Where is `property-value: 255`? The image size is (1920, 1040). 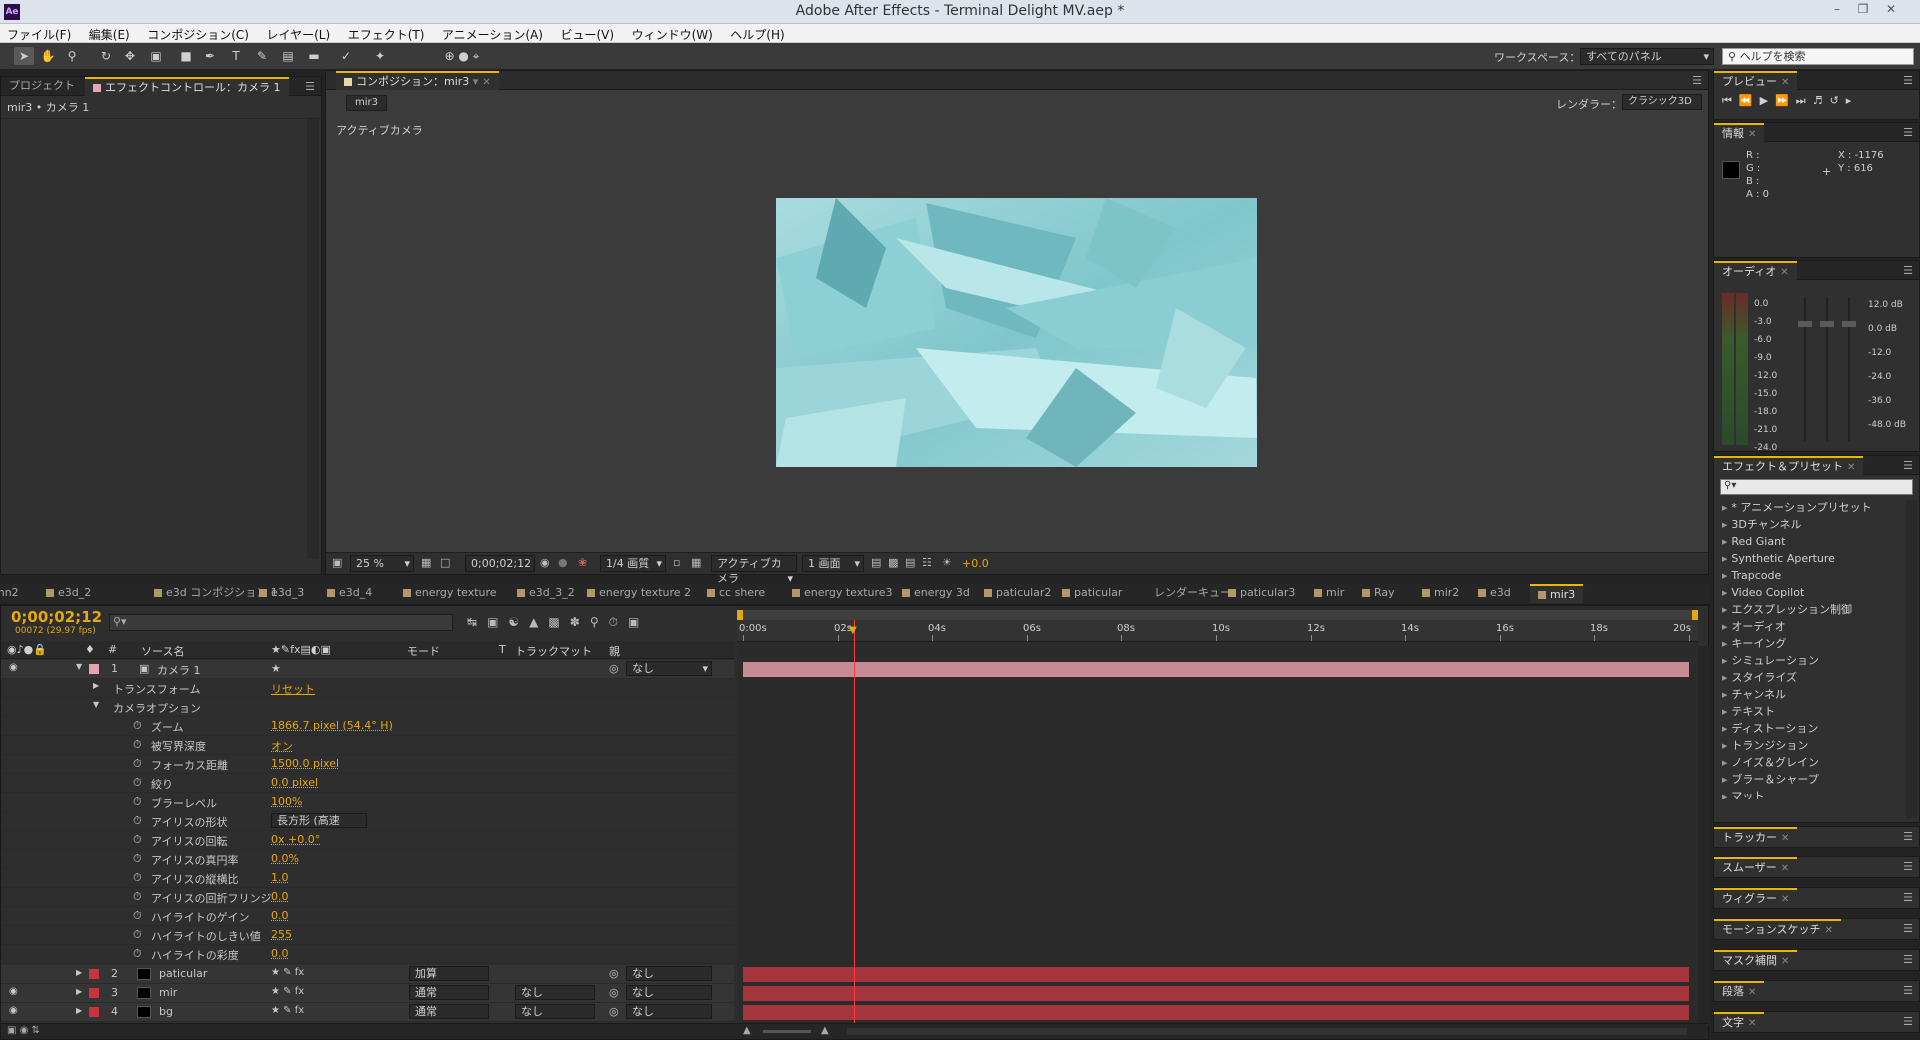 property-value: 255 is located at coordinates (281, 934).